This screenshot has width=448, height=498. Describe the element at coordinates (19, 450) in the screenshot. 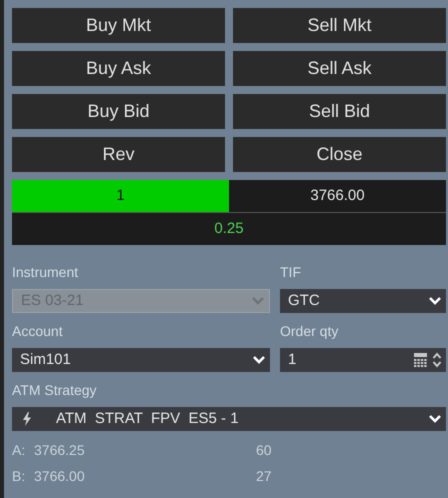

I see `quote-label: A:` at that location.